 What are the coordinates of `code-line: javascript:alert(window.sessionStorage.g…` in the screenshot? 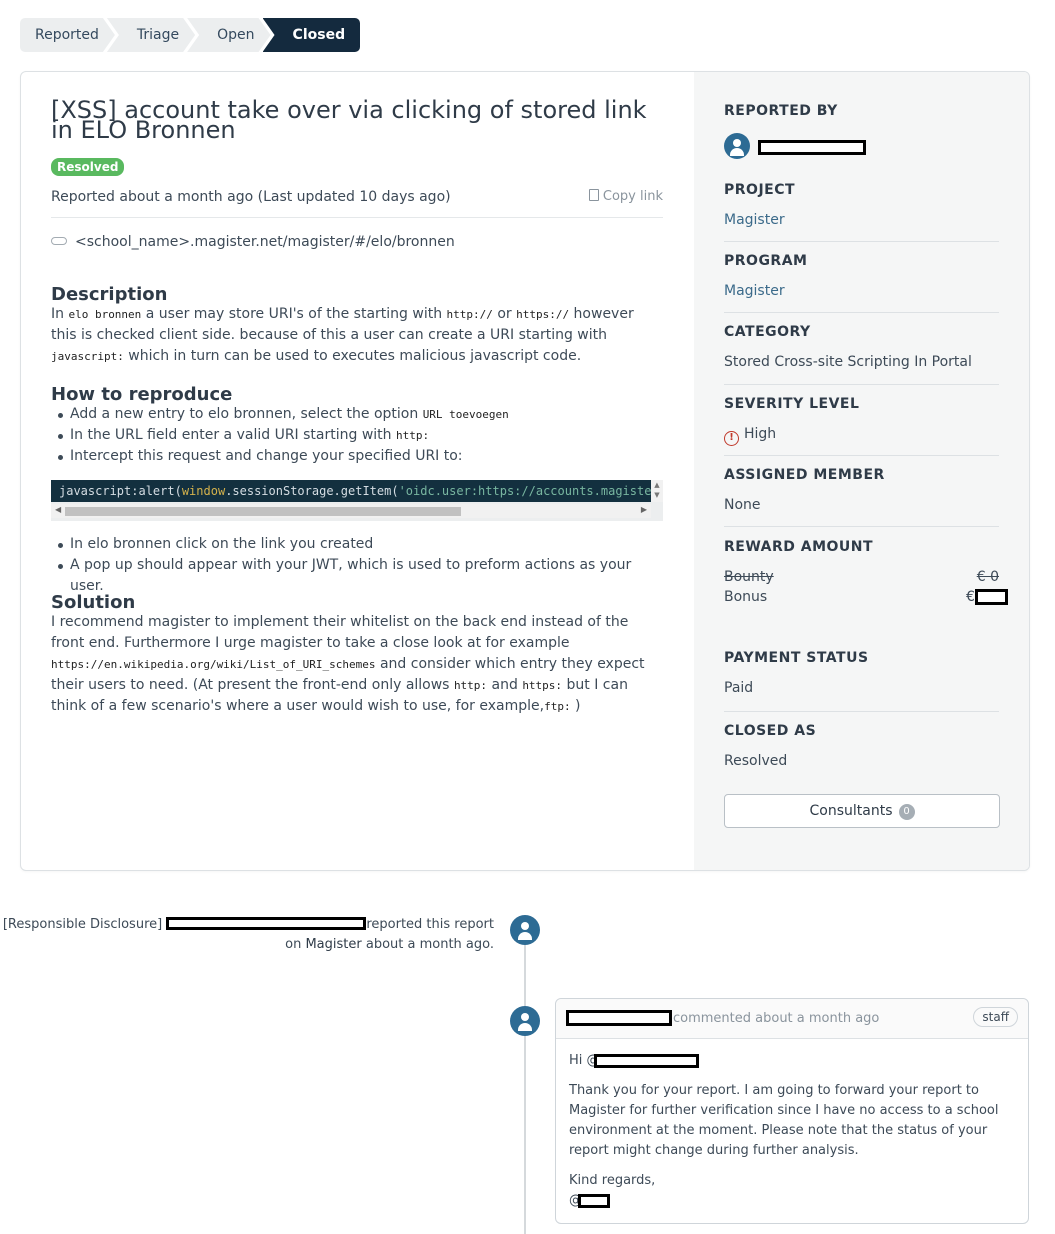 It's located at (357, 491).